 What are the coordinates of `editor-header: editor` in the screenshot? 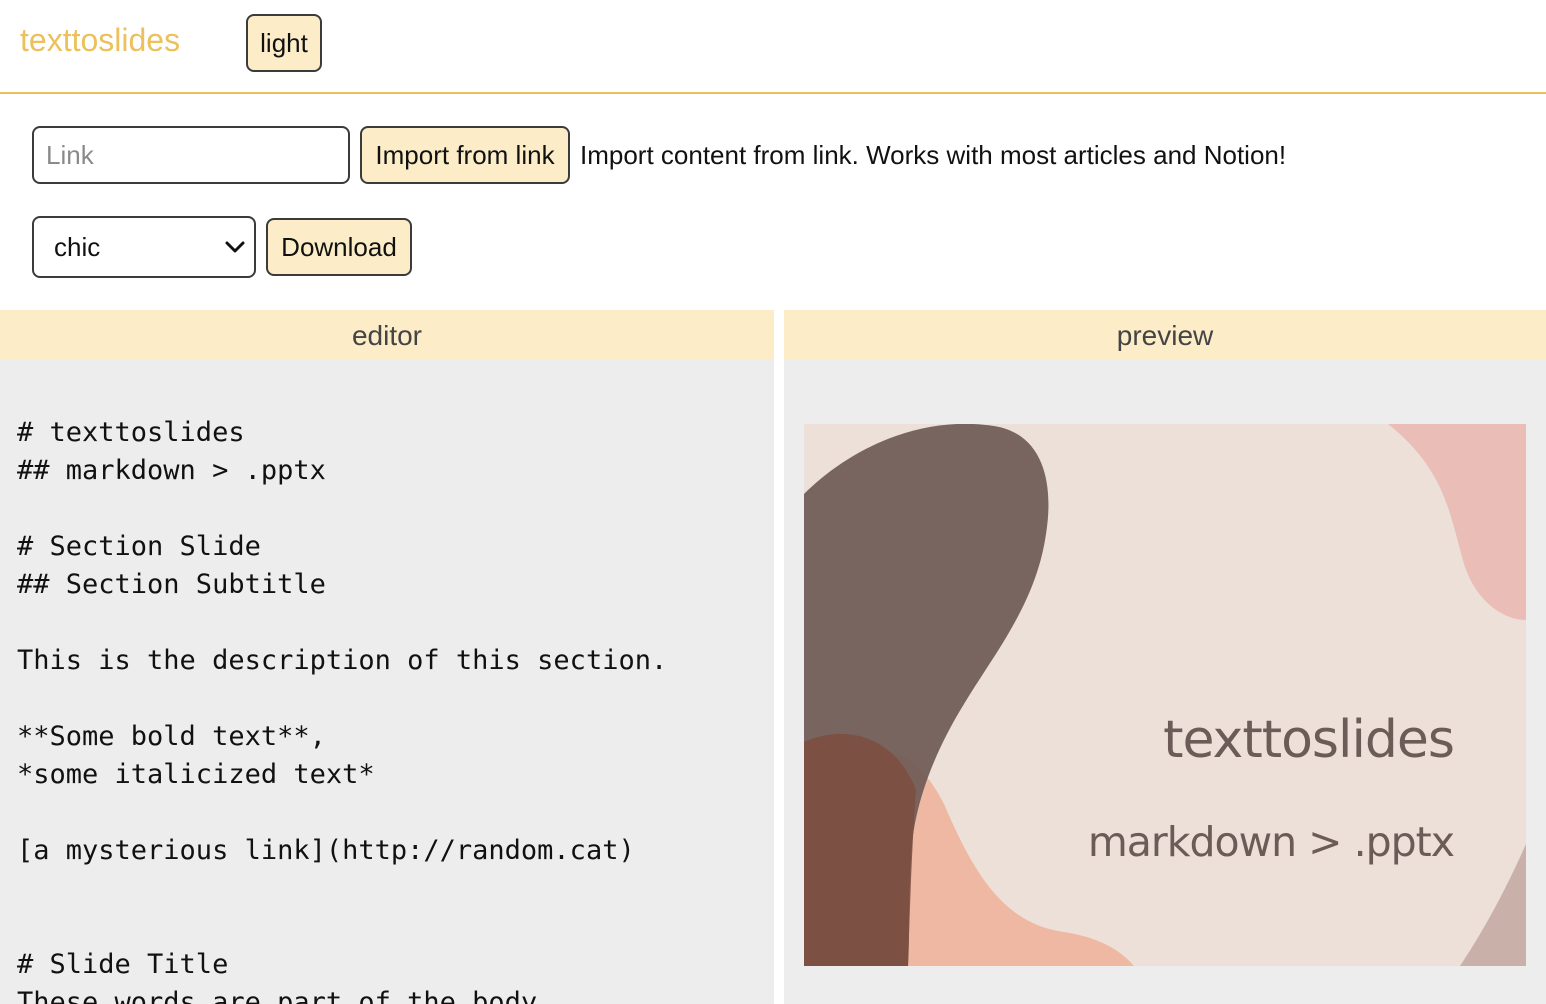 It's located at (387, 335).